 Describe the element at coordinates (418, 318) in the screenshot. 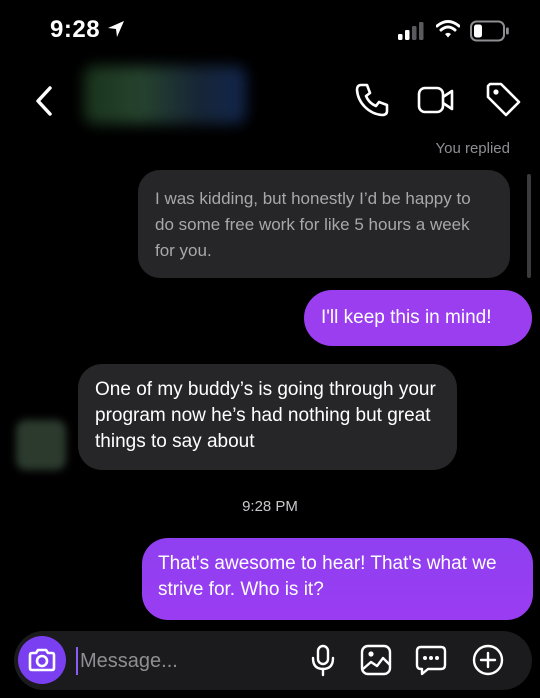

I see `outgoing-message-bubble: I'll keep this in mind!` at that location.